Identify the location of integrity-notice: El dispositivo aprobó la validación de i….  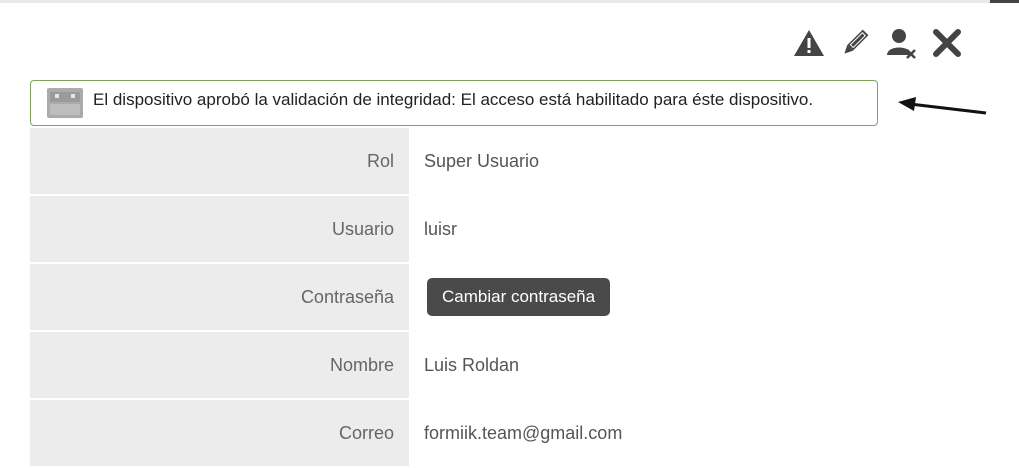
(454, 103).